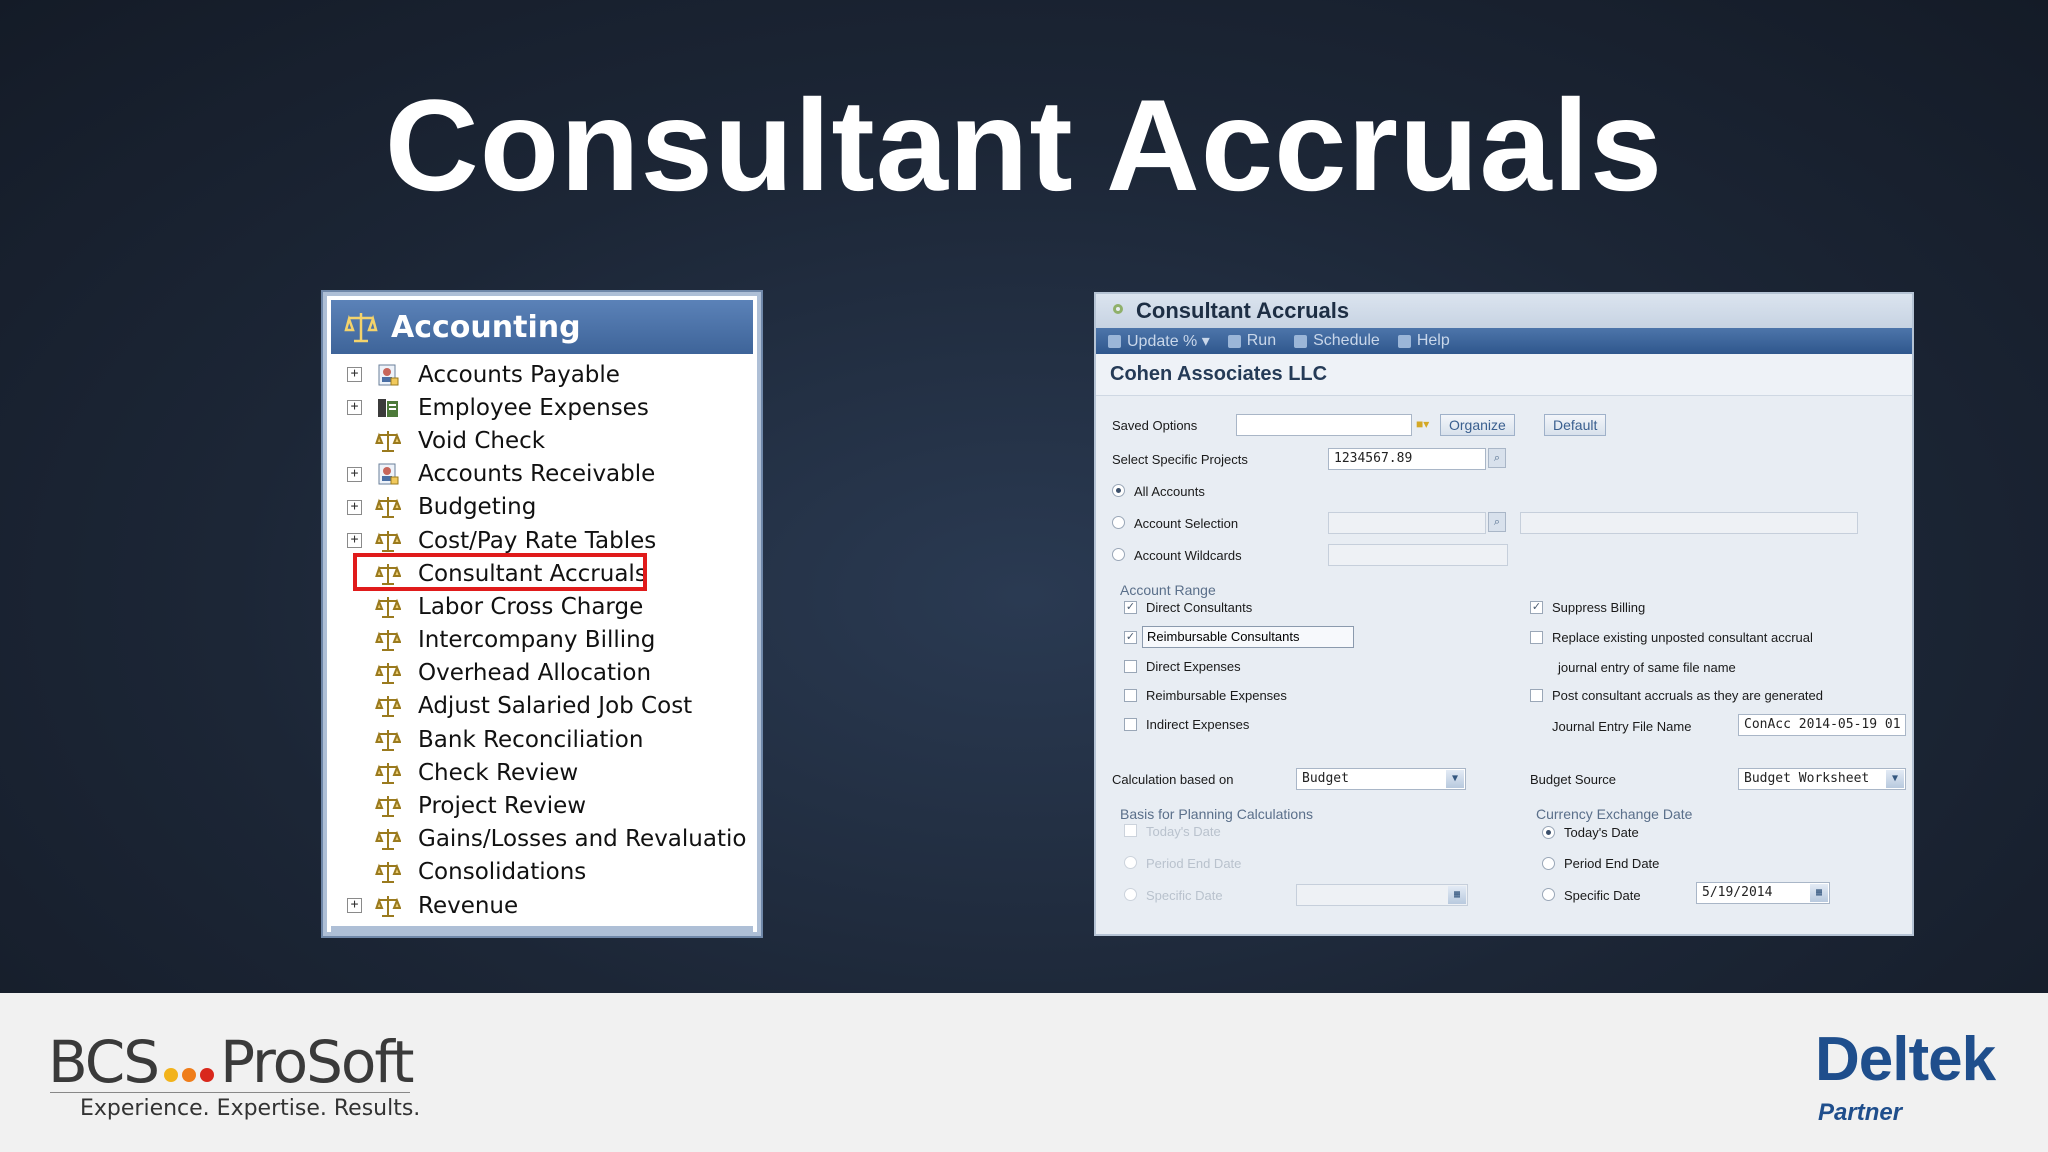 This screenshot has width=2048, height=1152. I want to click on select-projects-label: Select Specific Projects, so click(1180, 459).